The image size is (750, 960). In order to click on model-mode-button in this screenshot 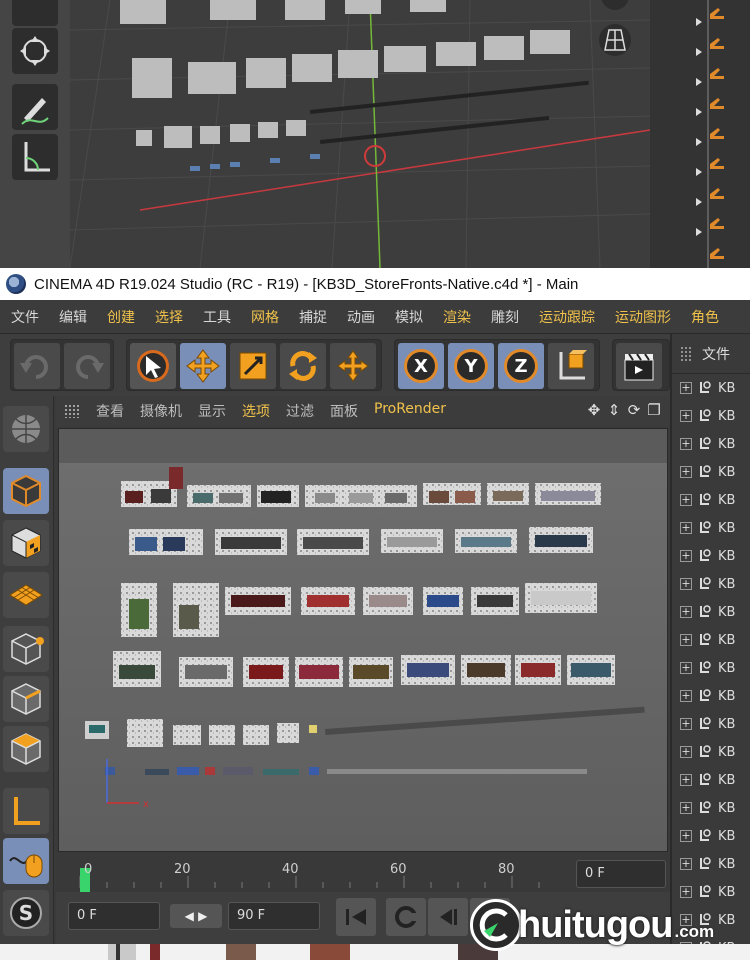, I will do `click(26, 491)`.